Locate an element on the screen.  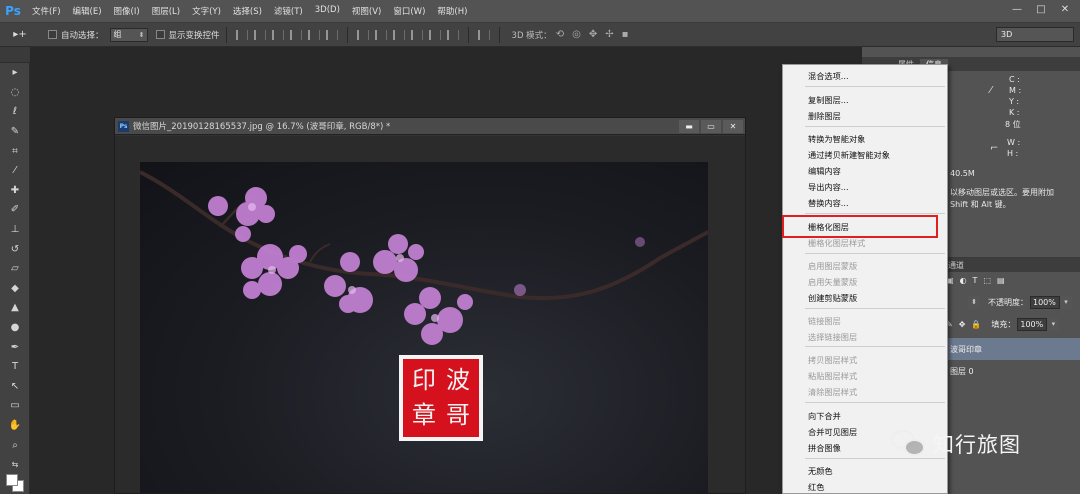
align-hcenter-icon is located at coordinates (313, 34).